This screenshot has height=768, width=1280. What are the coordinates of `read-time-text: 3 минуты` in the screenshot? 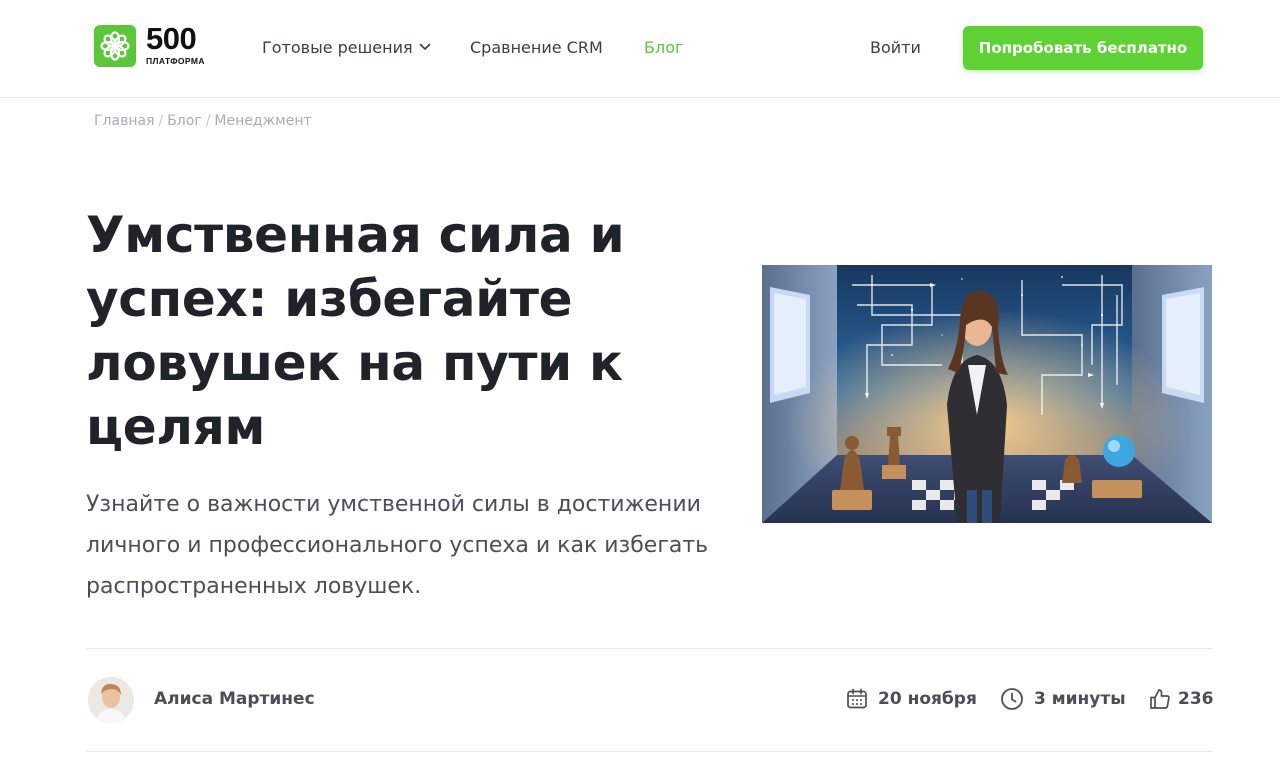 It's located at (1080, 699).